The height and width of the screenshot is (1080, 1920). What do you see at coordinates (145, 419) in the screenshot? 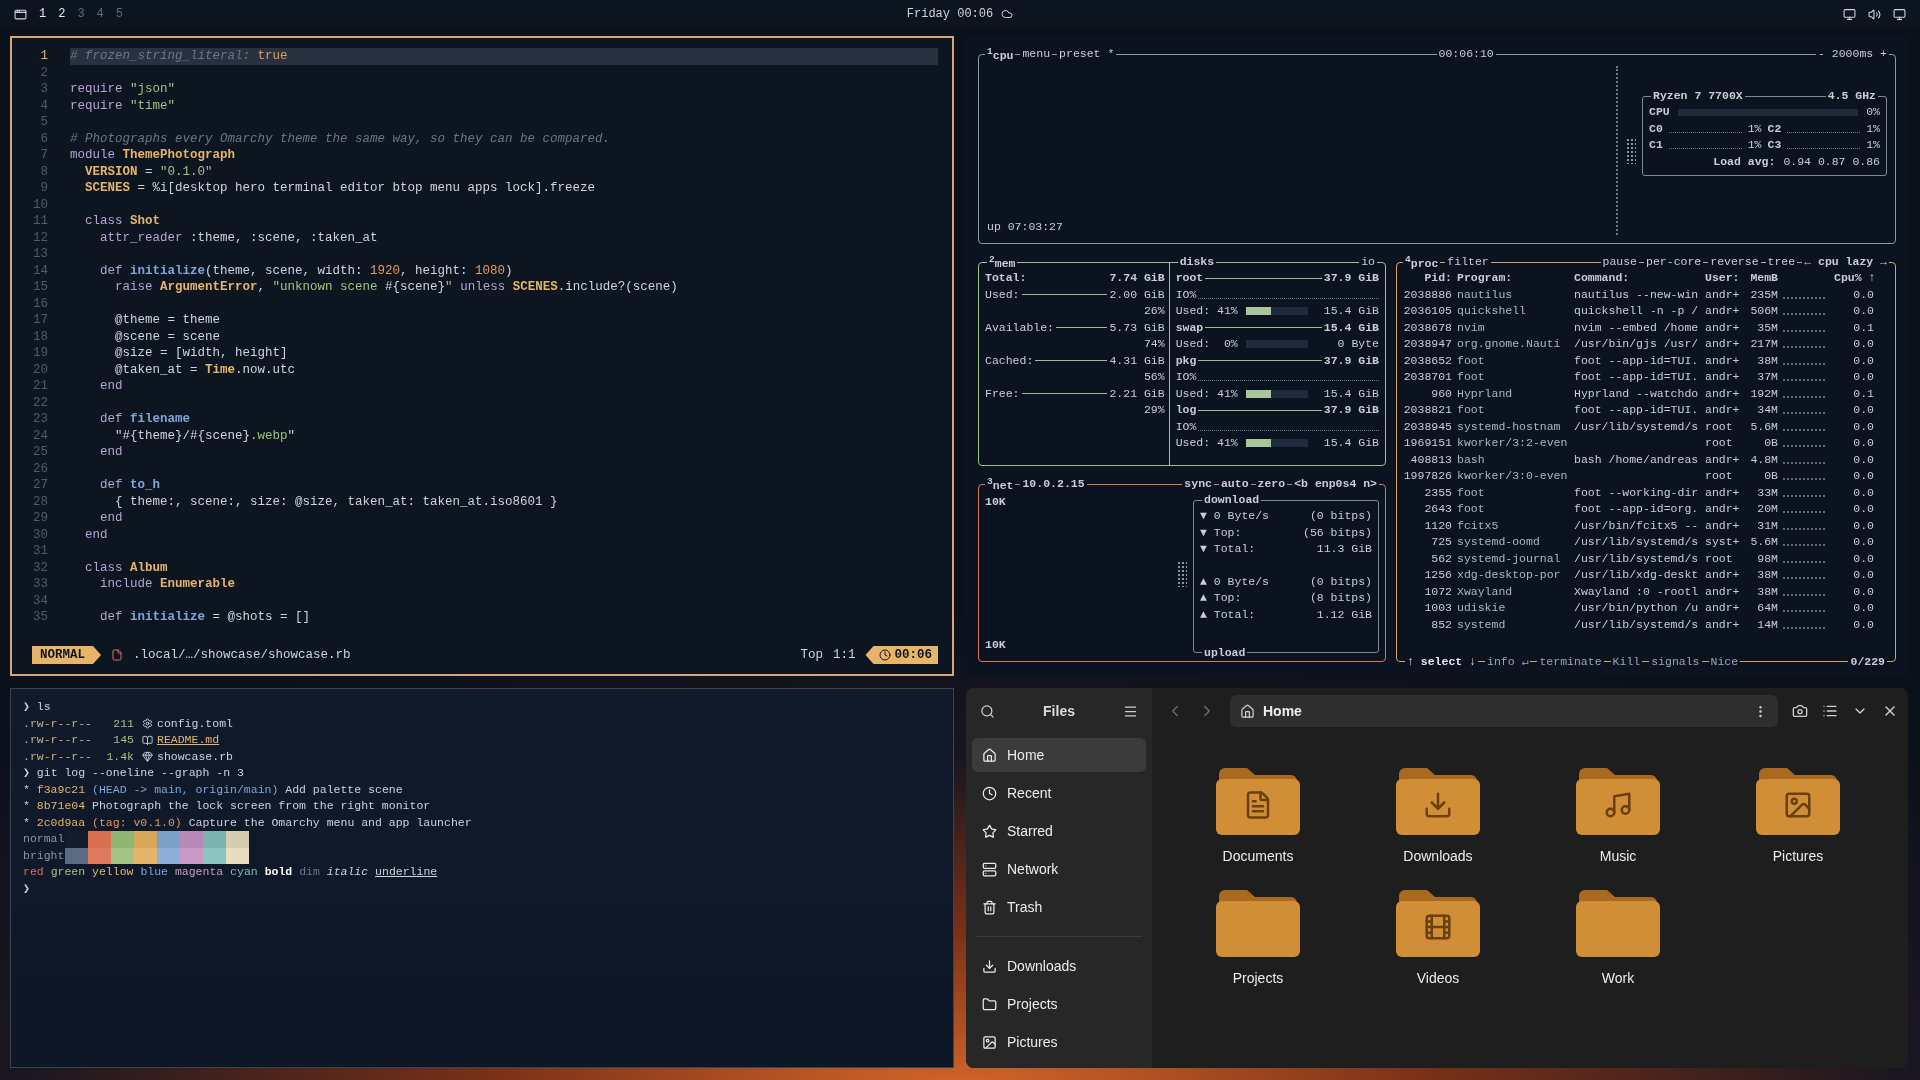
I see `code-line: def filename` at bounding box center [145, 419].